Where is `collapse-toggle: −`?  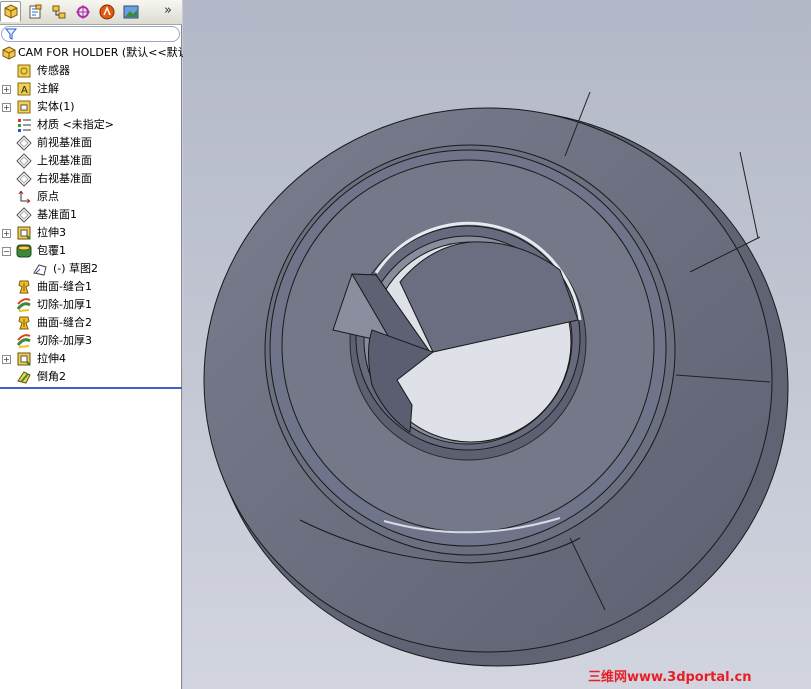
collapse-toggle: − is located at coordinates (6, 251).